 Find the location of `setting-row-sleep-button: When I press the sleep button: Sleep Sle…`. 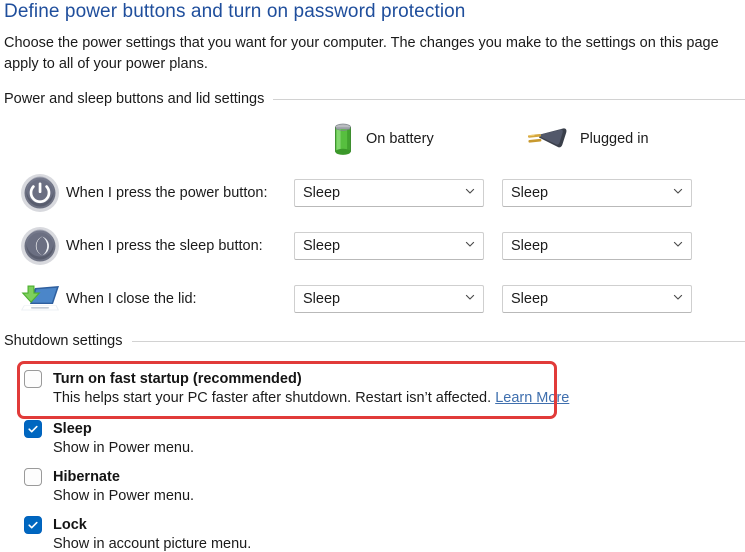

setting-row-sleep-button: When I press the sleep button: Sleep Sle… is located at coordinates (372, 246).